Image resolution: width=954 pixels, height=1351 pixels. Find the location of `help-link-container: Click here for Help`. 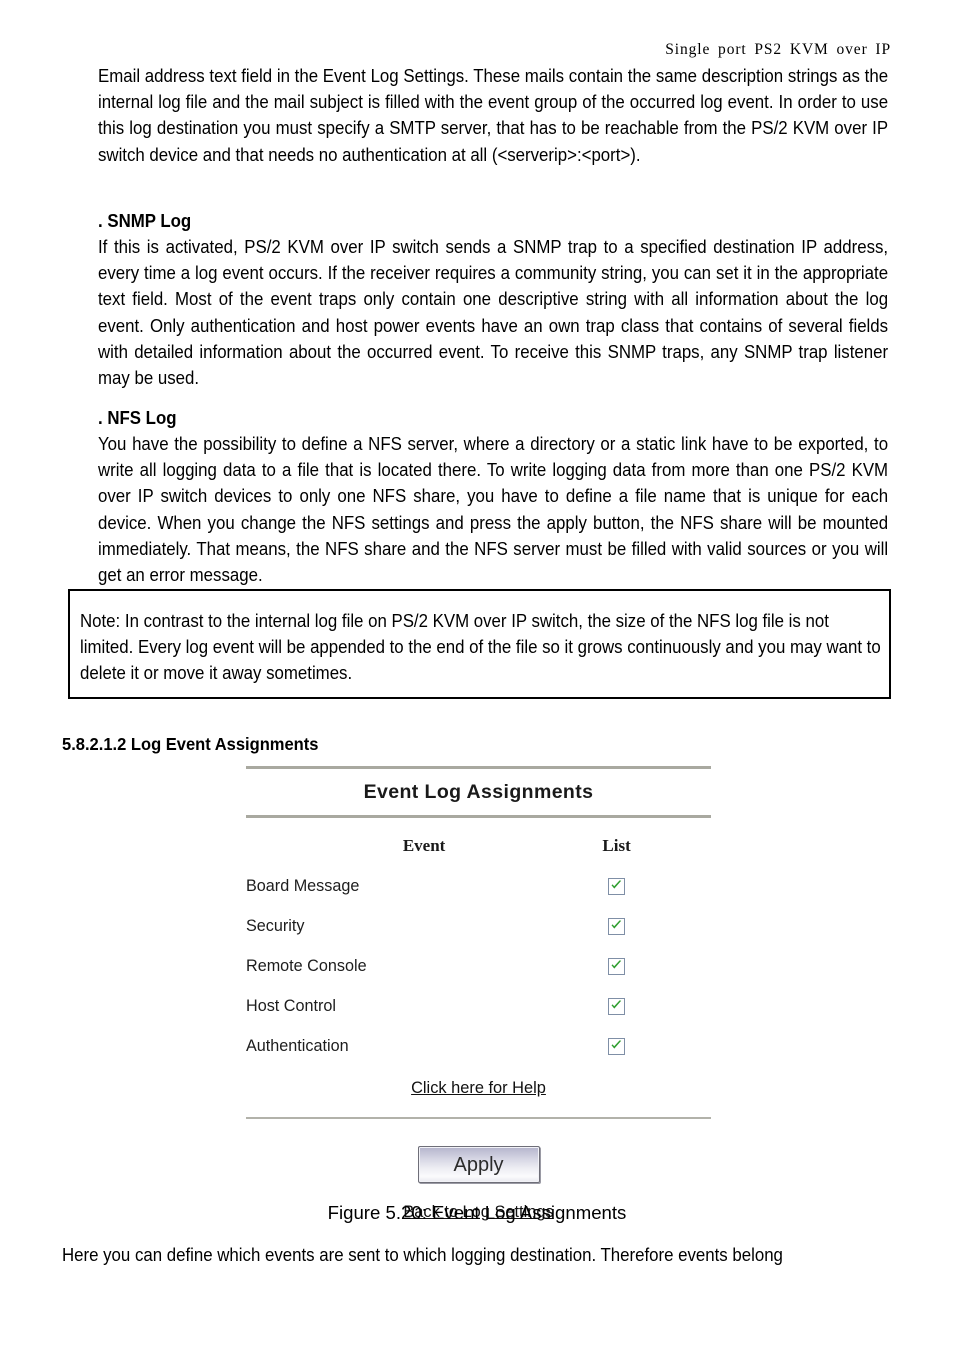

help-link-container: Click here for Help is located at coordinates (478, 1097).